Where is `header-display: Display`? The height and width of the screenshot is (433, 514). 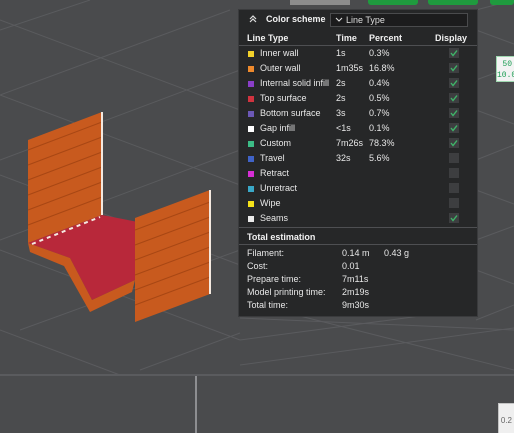
header-display: Display is located at coordinates (451, 38).